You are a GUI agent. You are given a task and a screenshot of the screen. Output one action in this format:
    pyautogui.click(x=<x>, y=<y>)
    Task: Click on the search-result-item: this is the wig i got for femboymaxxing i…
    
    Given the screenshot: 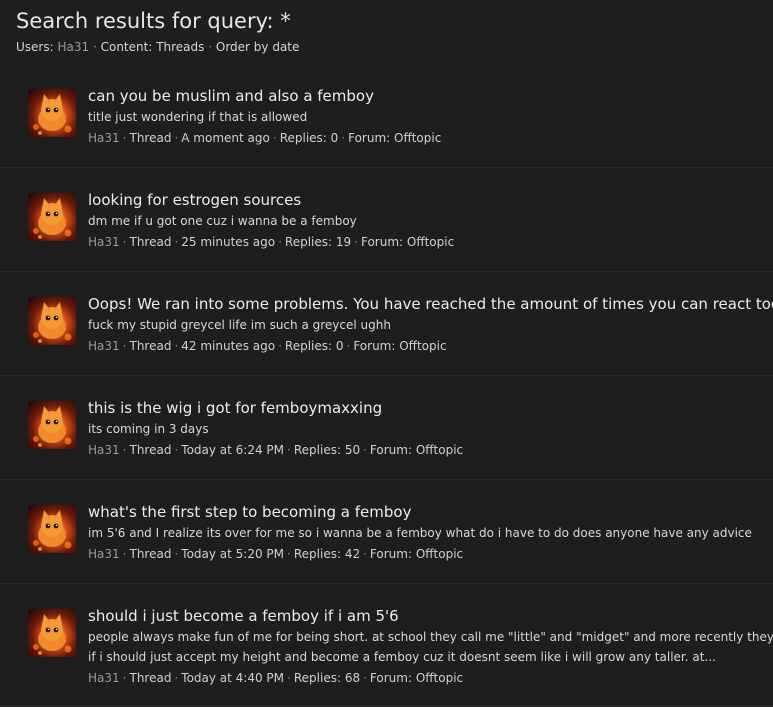 What is the action you would take?
    pyautogui.click(x=386, y=428)
    